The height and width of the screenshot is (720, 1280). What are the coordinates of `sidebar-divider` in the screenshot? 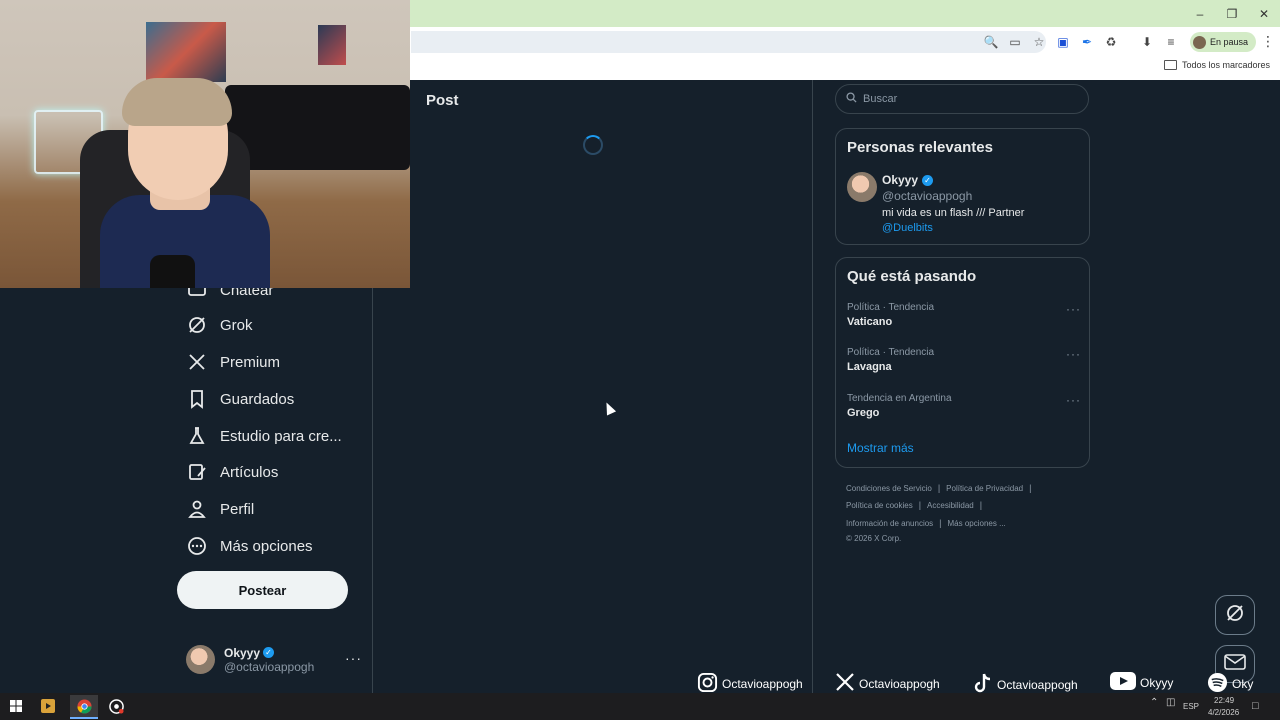 It's located at (372, 490).